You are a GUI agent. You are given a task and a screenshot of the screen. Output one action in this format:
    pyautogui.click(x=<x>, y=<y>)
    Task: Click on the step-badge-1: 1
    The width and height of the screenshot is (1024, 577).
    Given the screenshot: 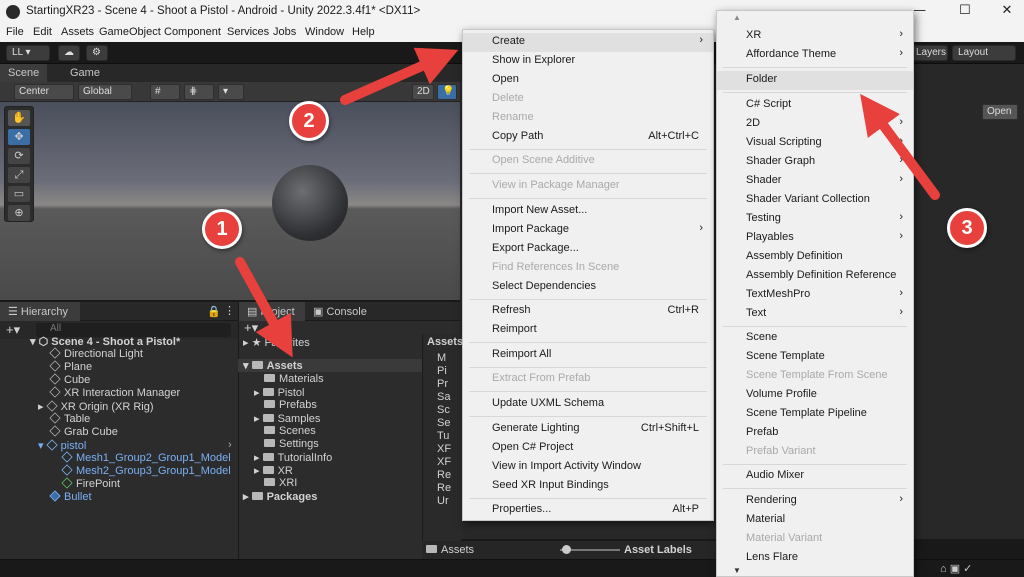 What is the action you would take?
    pyautogui.click(x=222, y=229)
    